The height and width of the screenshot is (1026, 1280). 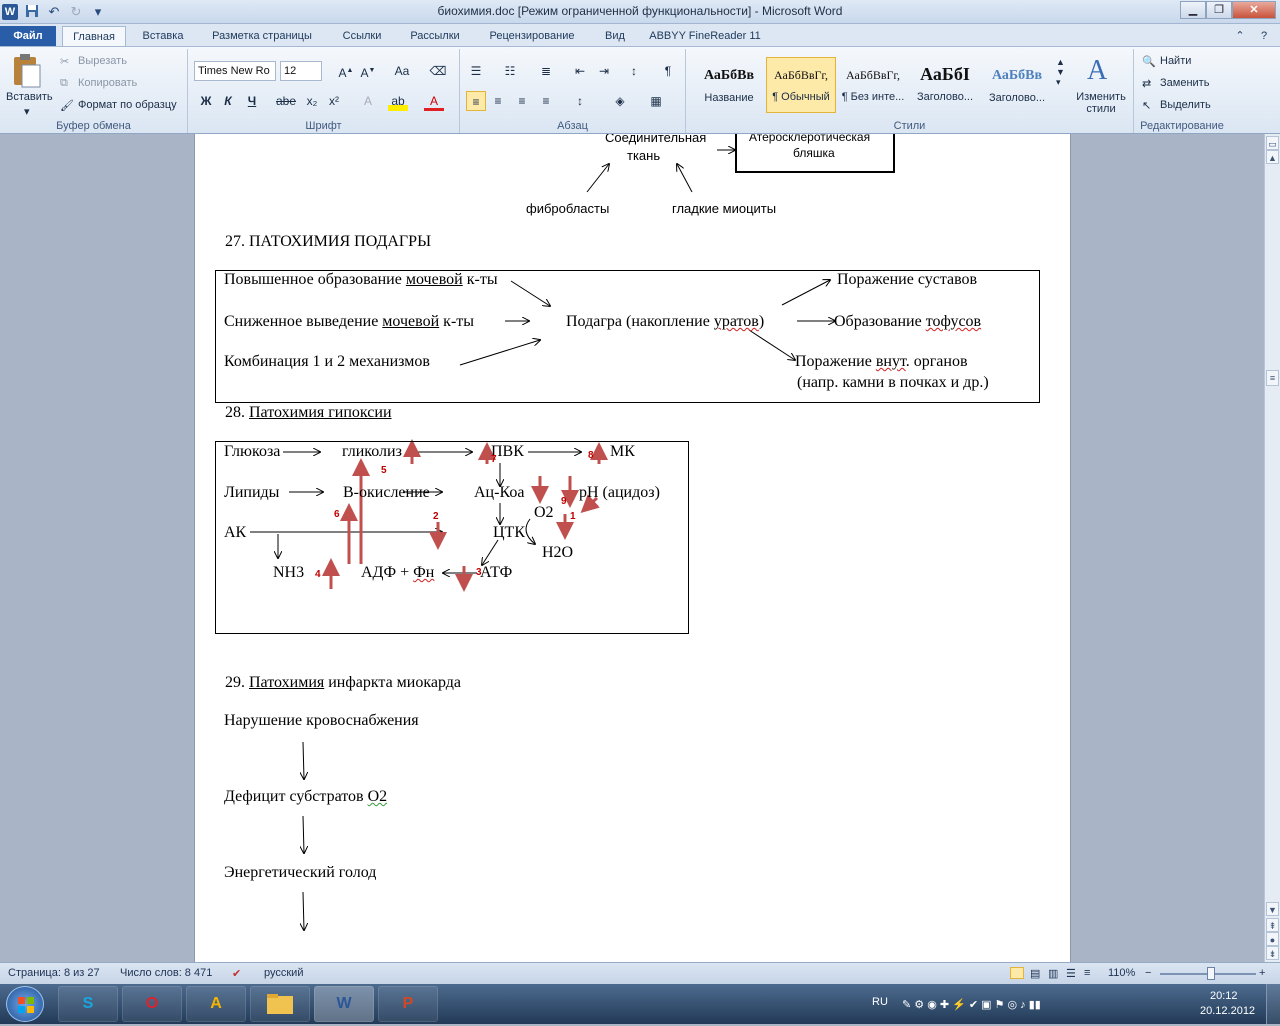 What do you see at coordinates (434, 101) in the screenshot?
I see `font-color-icon: A` at bounding box center [434, 101].